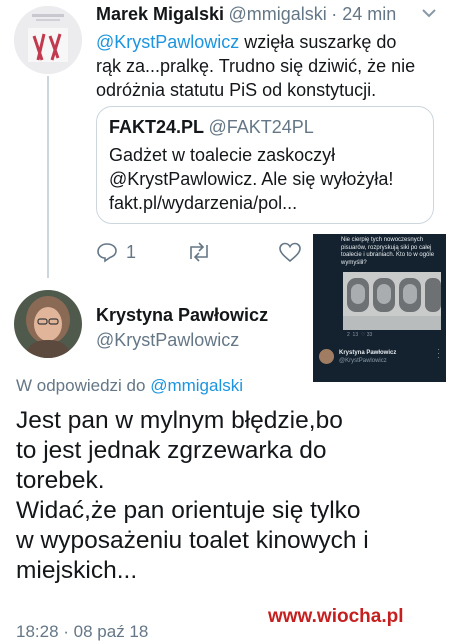 The height and width of the screenshot is (642, 450). Describe the element at coordinates (222, 155) in the screenshot. I see `quoted-line1: Gadżet w toalecie zaskoczył` at that location.